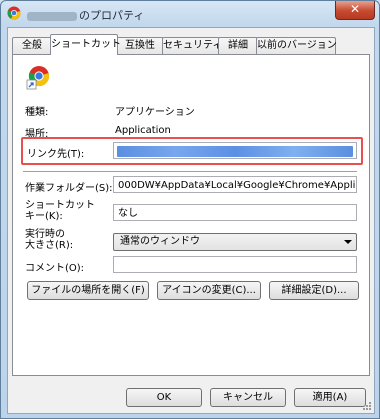 Image resolution: width=380 pixels, height=419 pixels. I want to click on shortcut-key-label-line1: ショートカット, so click(60, 205).